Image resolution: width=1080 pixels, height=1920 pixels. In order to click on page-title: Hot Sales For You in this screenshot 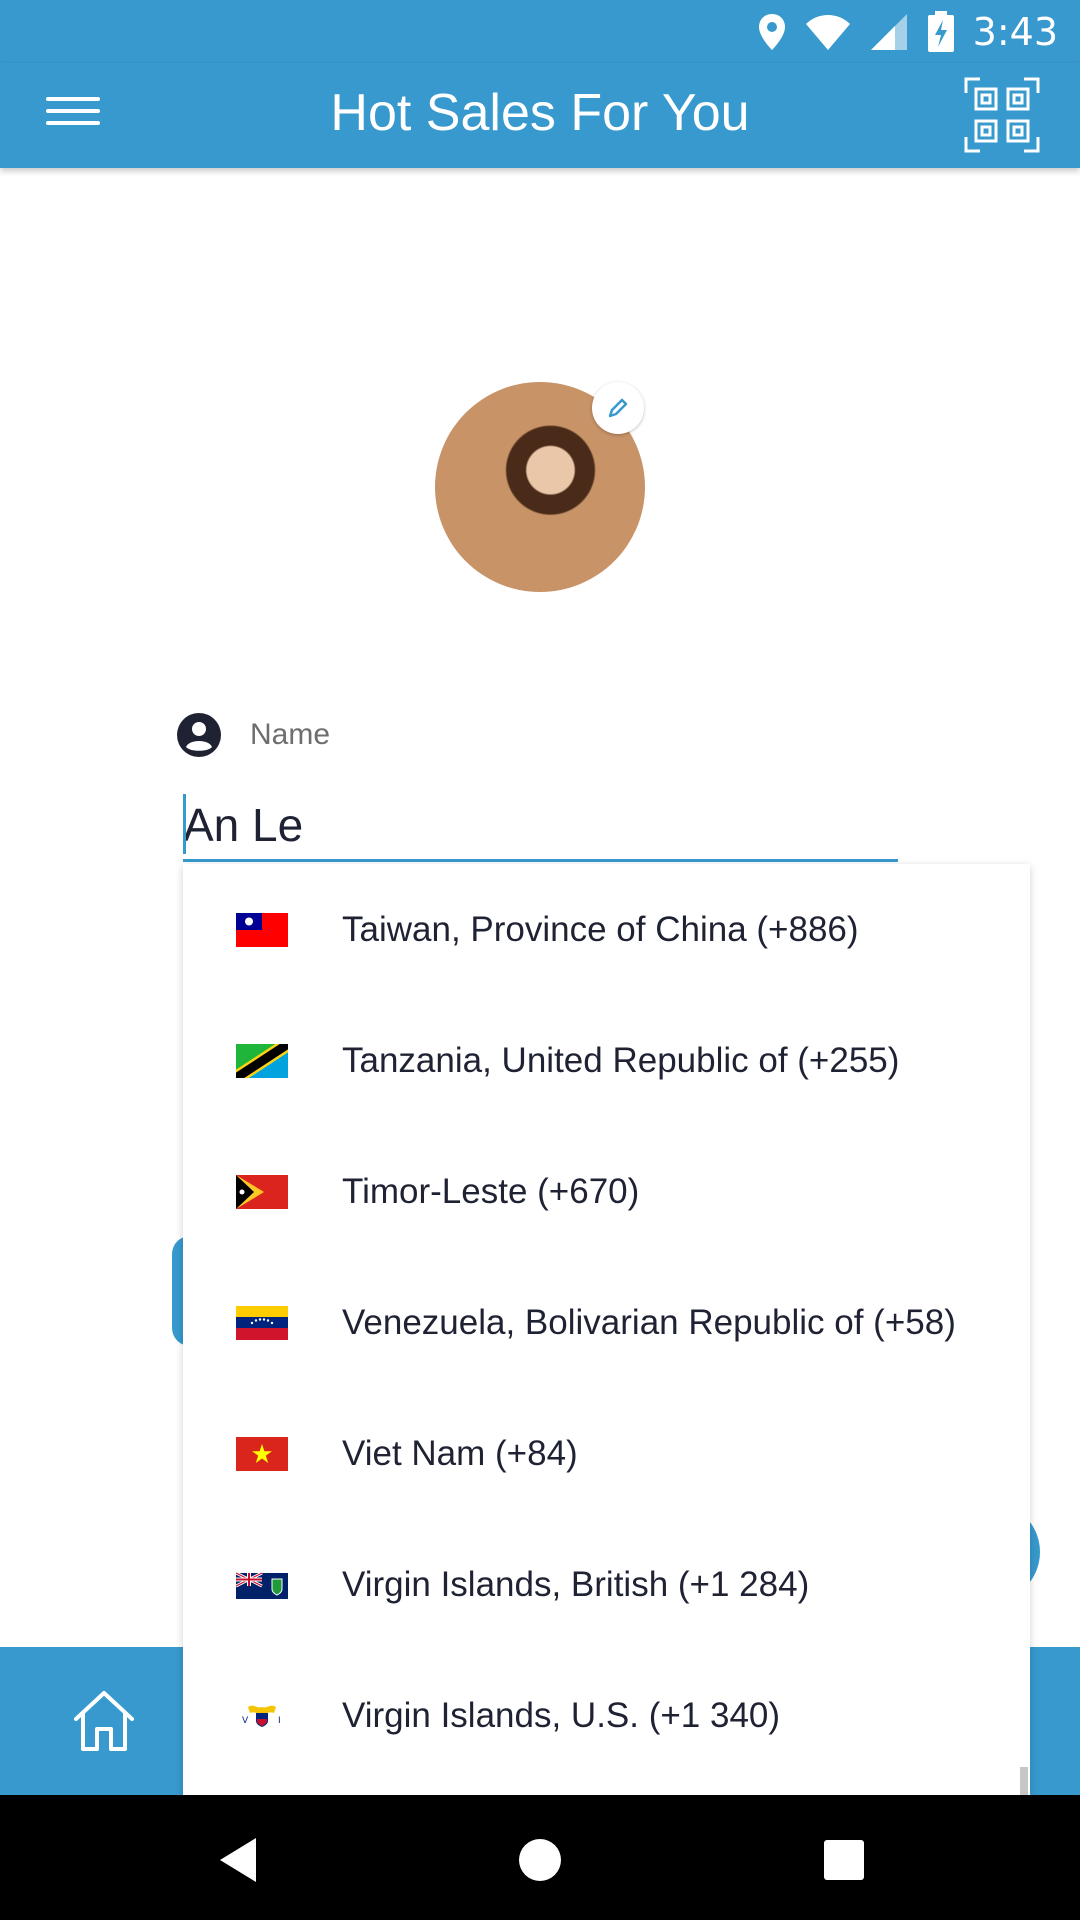, I will do `click(540, 113)`.